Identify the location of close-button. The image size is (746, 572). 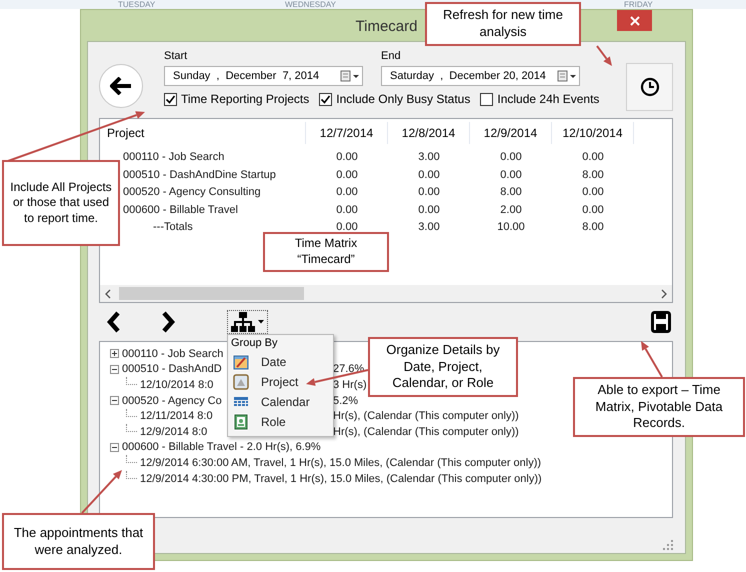
(634, 20).